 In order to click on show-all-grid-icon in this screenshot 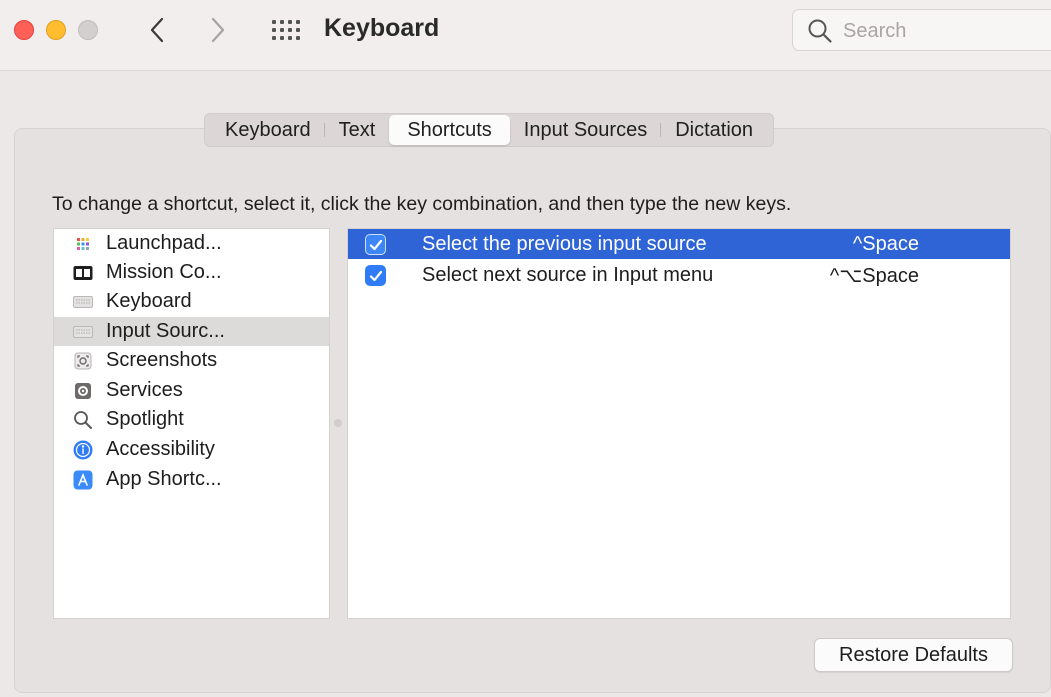, I will do `click(284, 30)`.